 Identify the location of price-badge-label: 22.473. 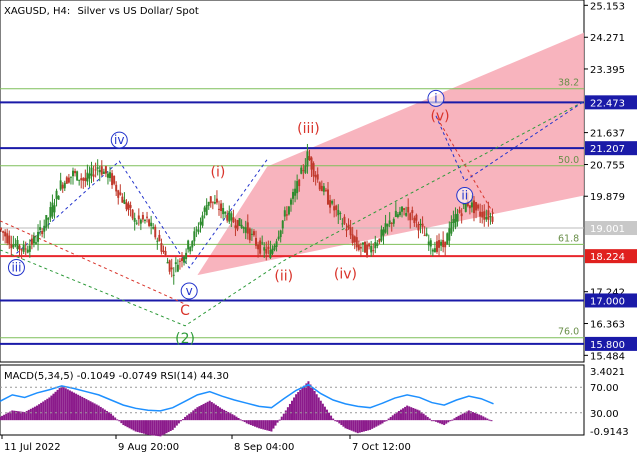
(607, 103).